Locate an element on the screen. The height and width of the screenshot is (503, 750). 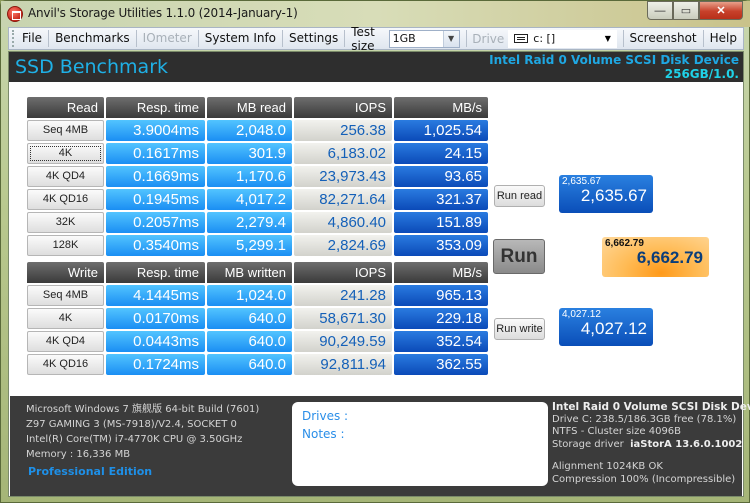
mb-cell: 4,017.2 is located at coordinates (249, 199).